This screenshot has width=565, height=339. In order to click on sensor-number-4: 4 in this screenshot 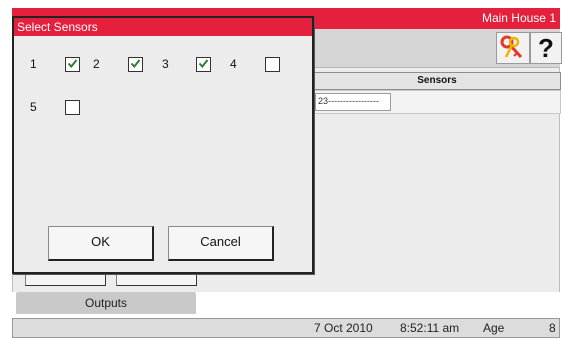, I will do `click(233, 64)`.